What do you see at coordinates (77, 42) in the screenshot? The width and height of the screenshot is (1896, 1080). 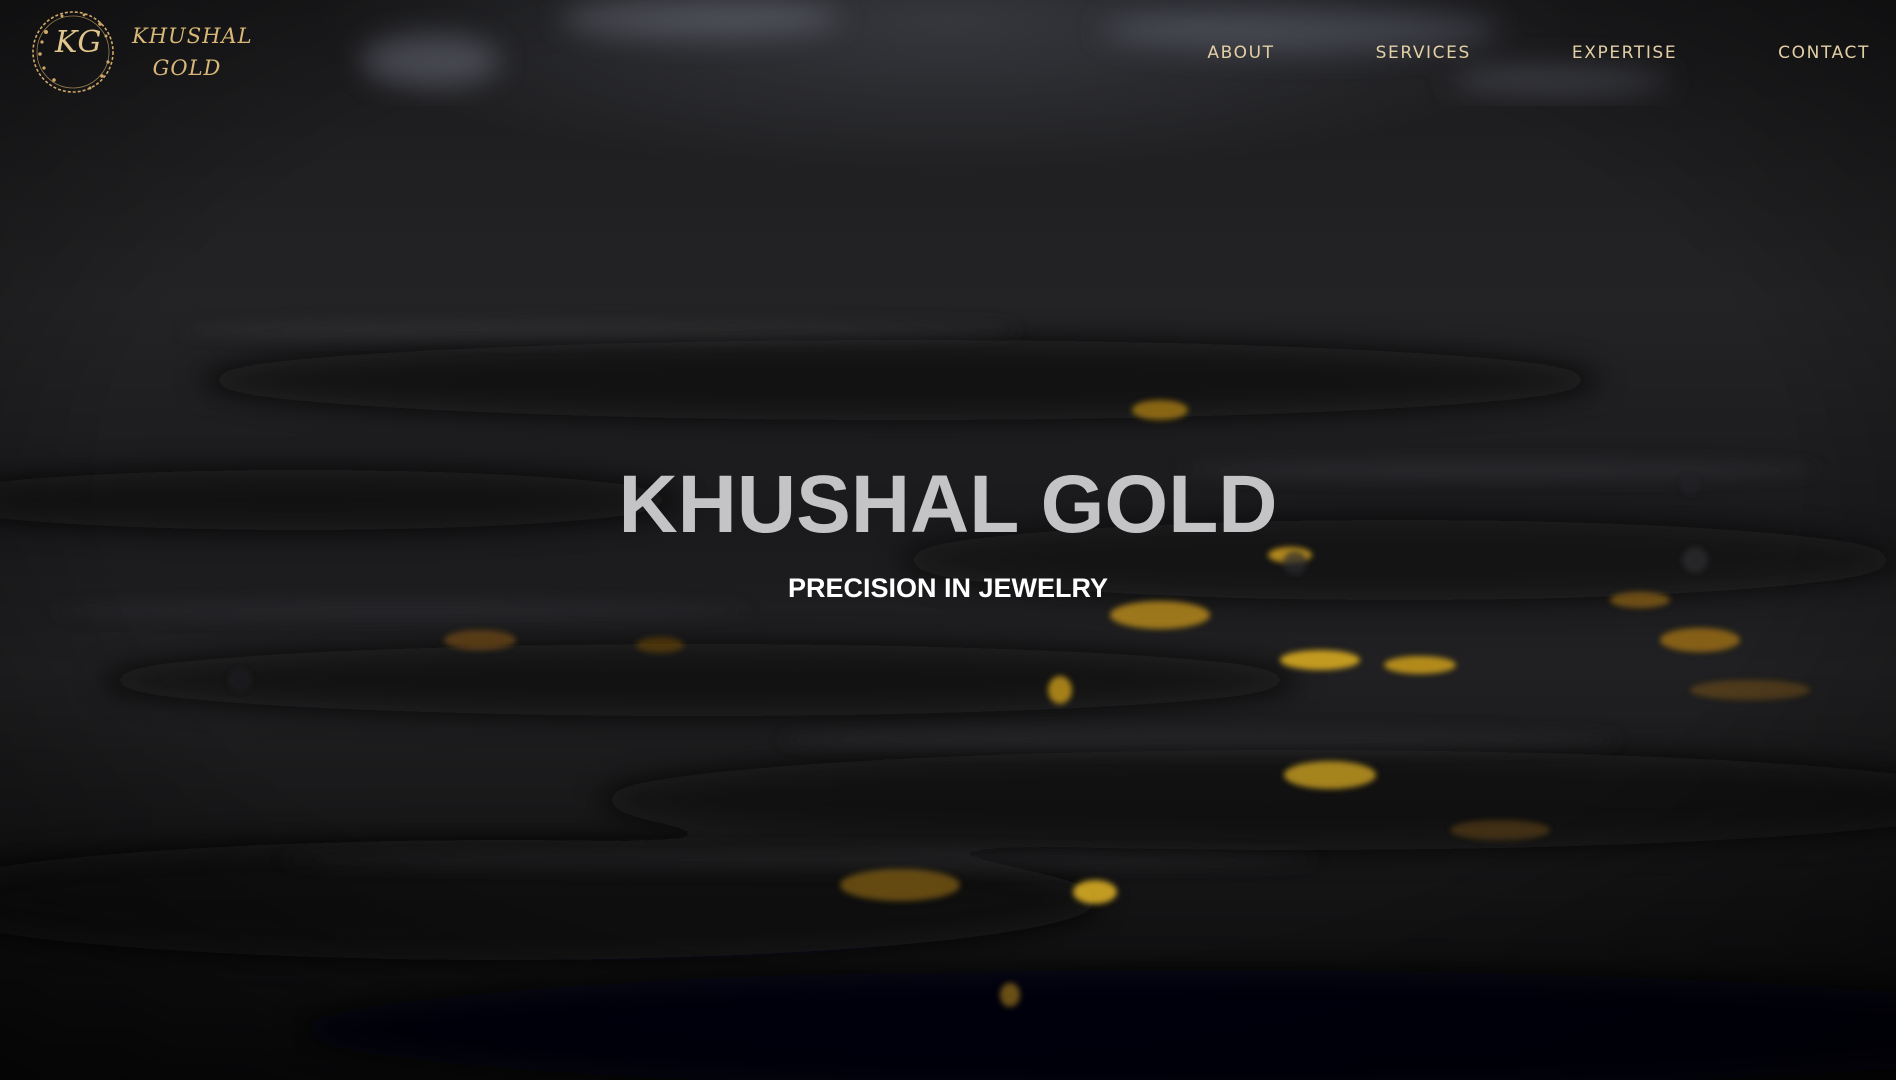 I see `logo-monogram-k: KG` at bounding box center [77, 42].